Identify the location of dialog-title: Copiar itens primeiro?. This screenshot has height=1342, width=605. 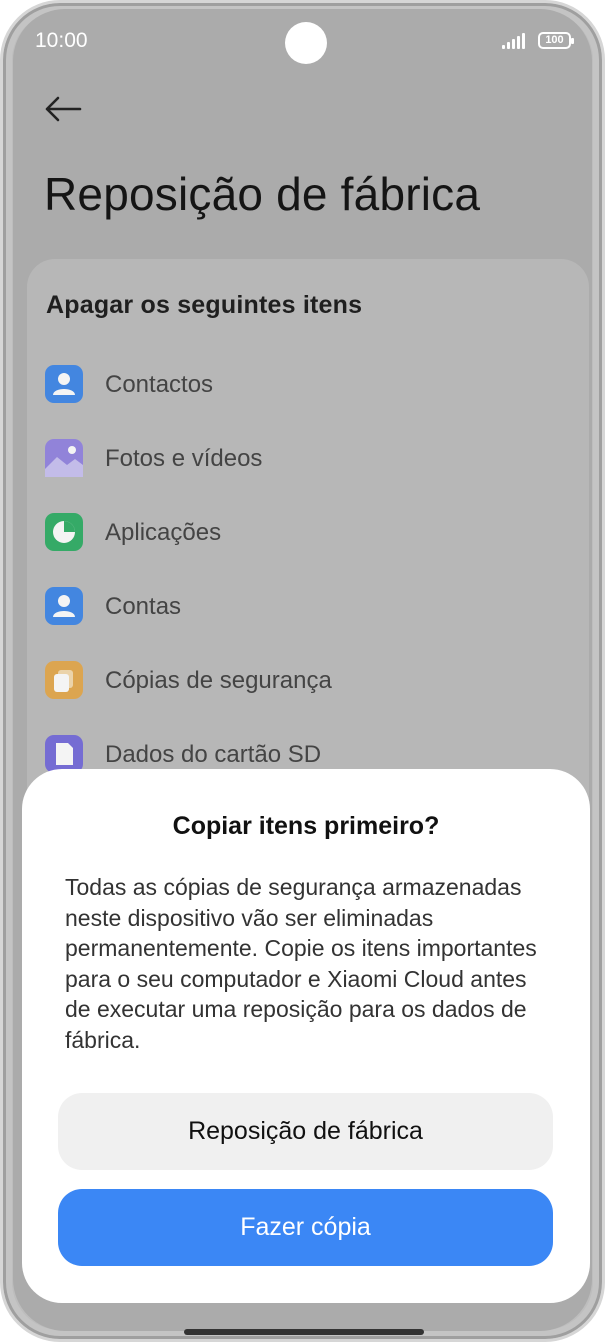
(306, 826).